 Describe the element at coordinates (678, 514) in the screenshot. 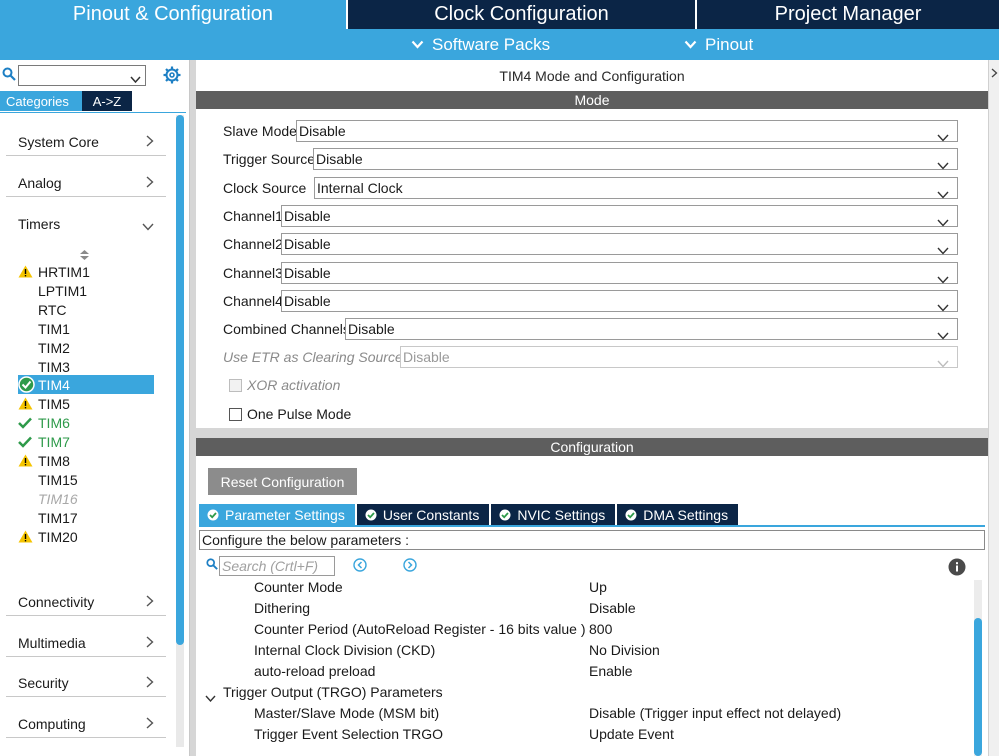

I see `tab-dma-settings: DMA Settings` at that location.